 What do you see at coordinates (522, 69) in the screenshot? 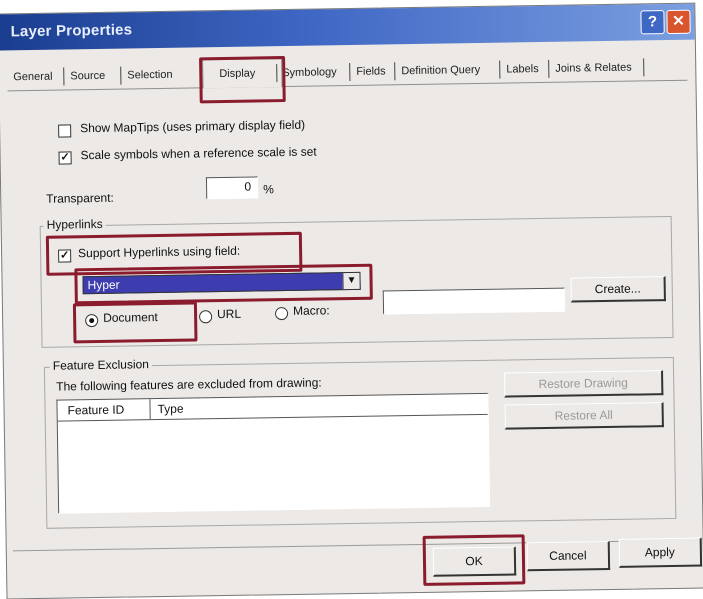
I see `tab-labels: Labels` at bounding box center [522, 69].